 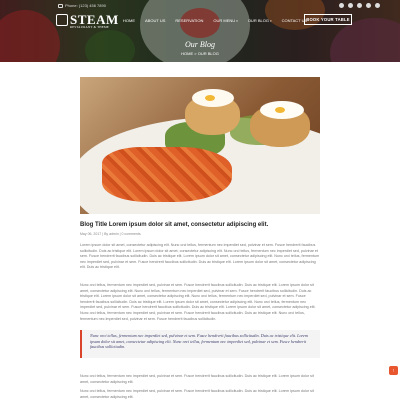 What do you see at coordinates (377, 5) in the screenshot?
I see `pinterest-icon` at bounding box center [377, 5].